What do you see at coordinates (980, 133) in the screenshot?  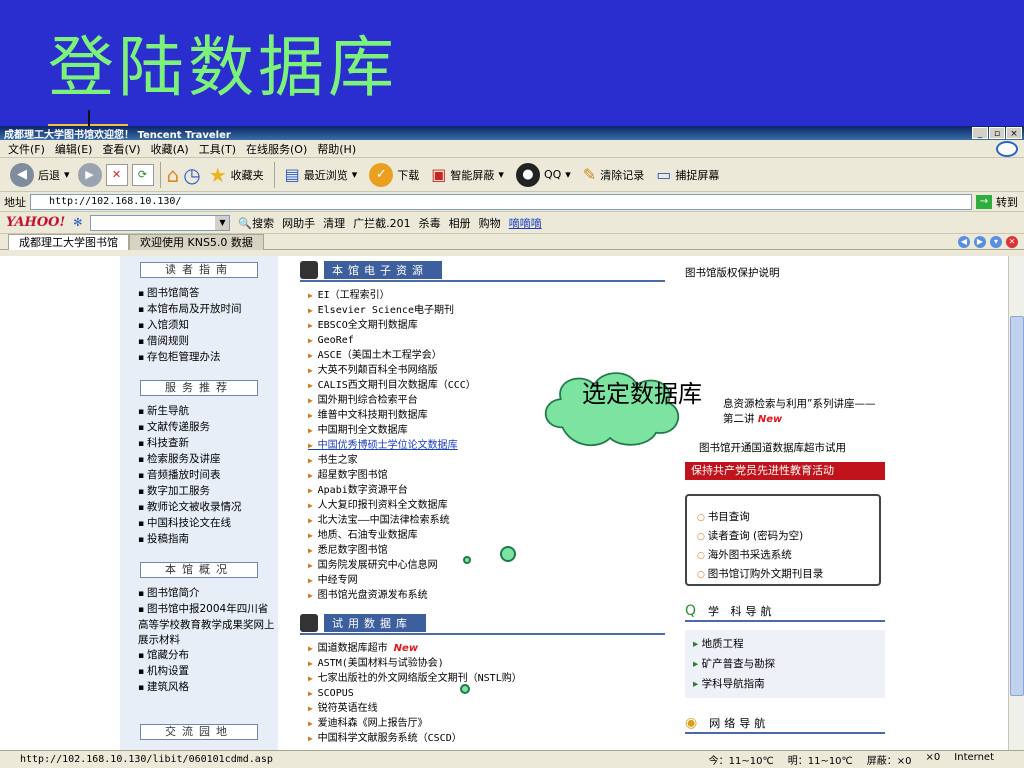 I see `minimize-button: _` at bounding box center [980, 133].